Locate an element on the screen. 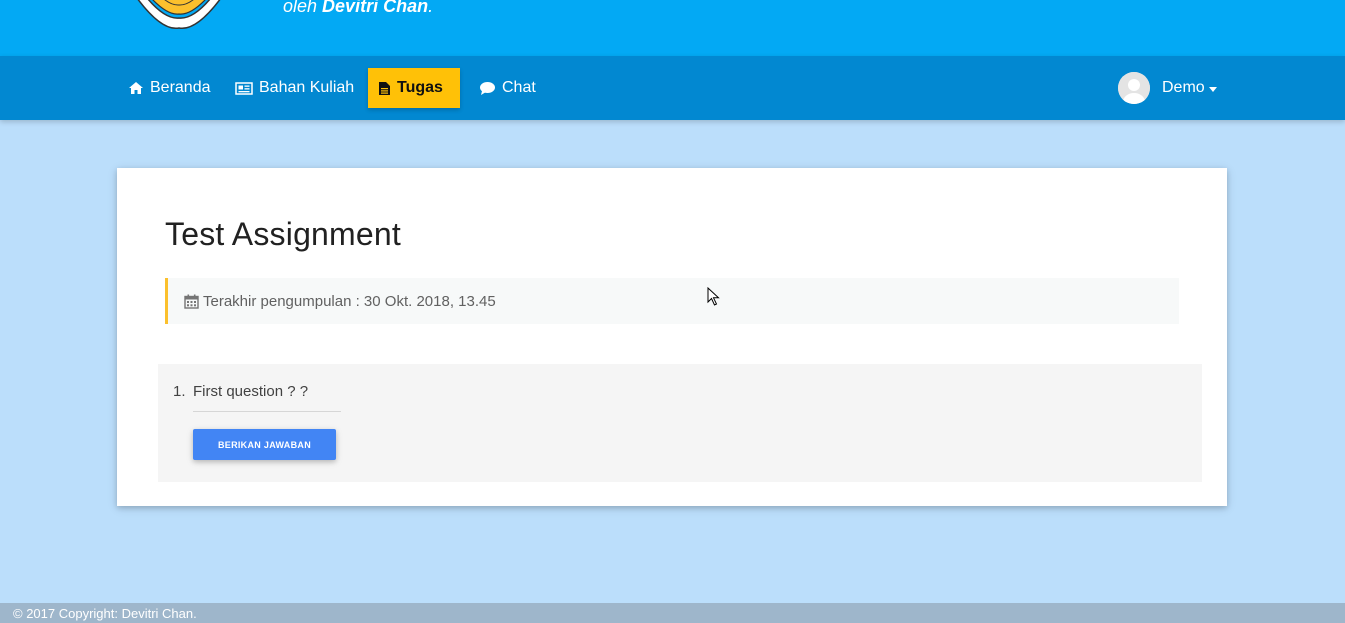  nav-item-beranda: Beranda is located at coordinates (169, 88).